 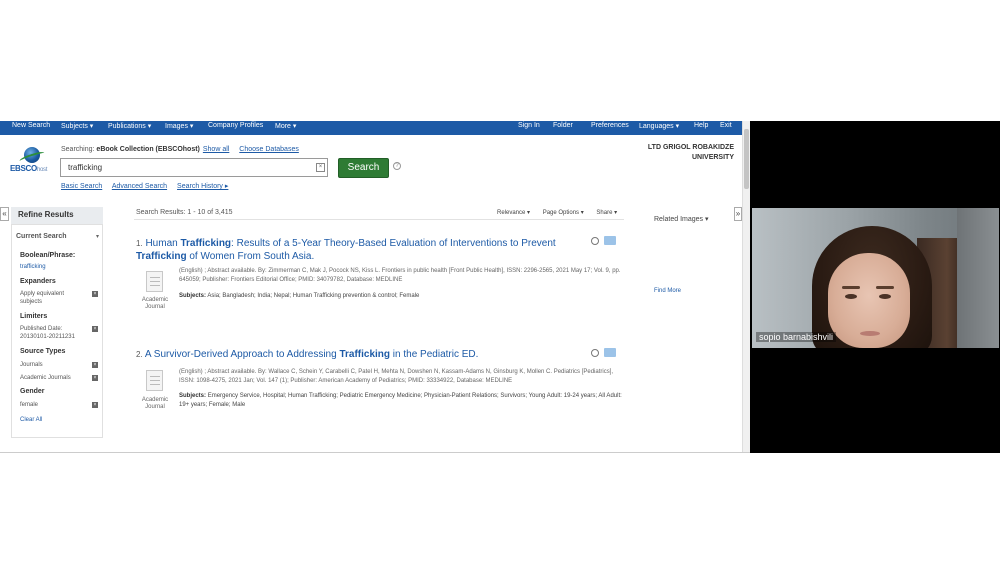 I want to click on search-box: ×, so click(x=194, y=167).